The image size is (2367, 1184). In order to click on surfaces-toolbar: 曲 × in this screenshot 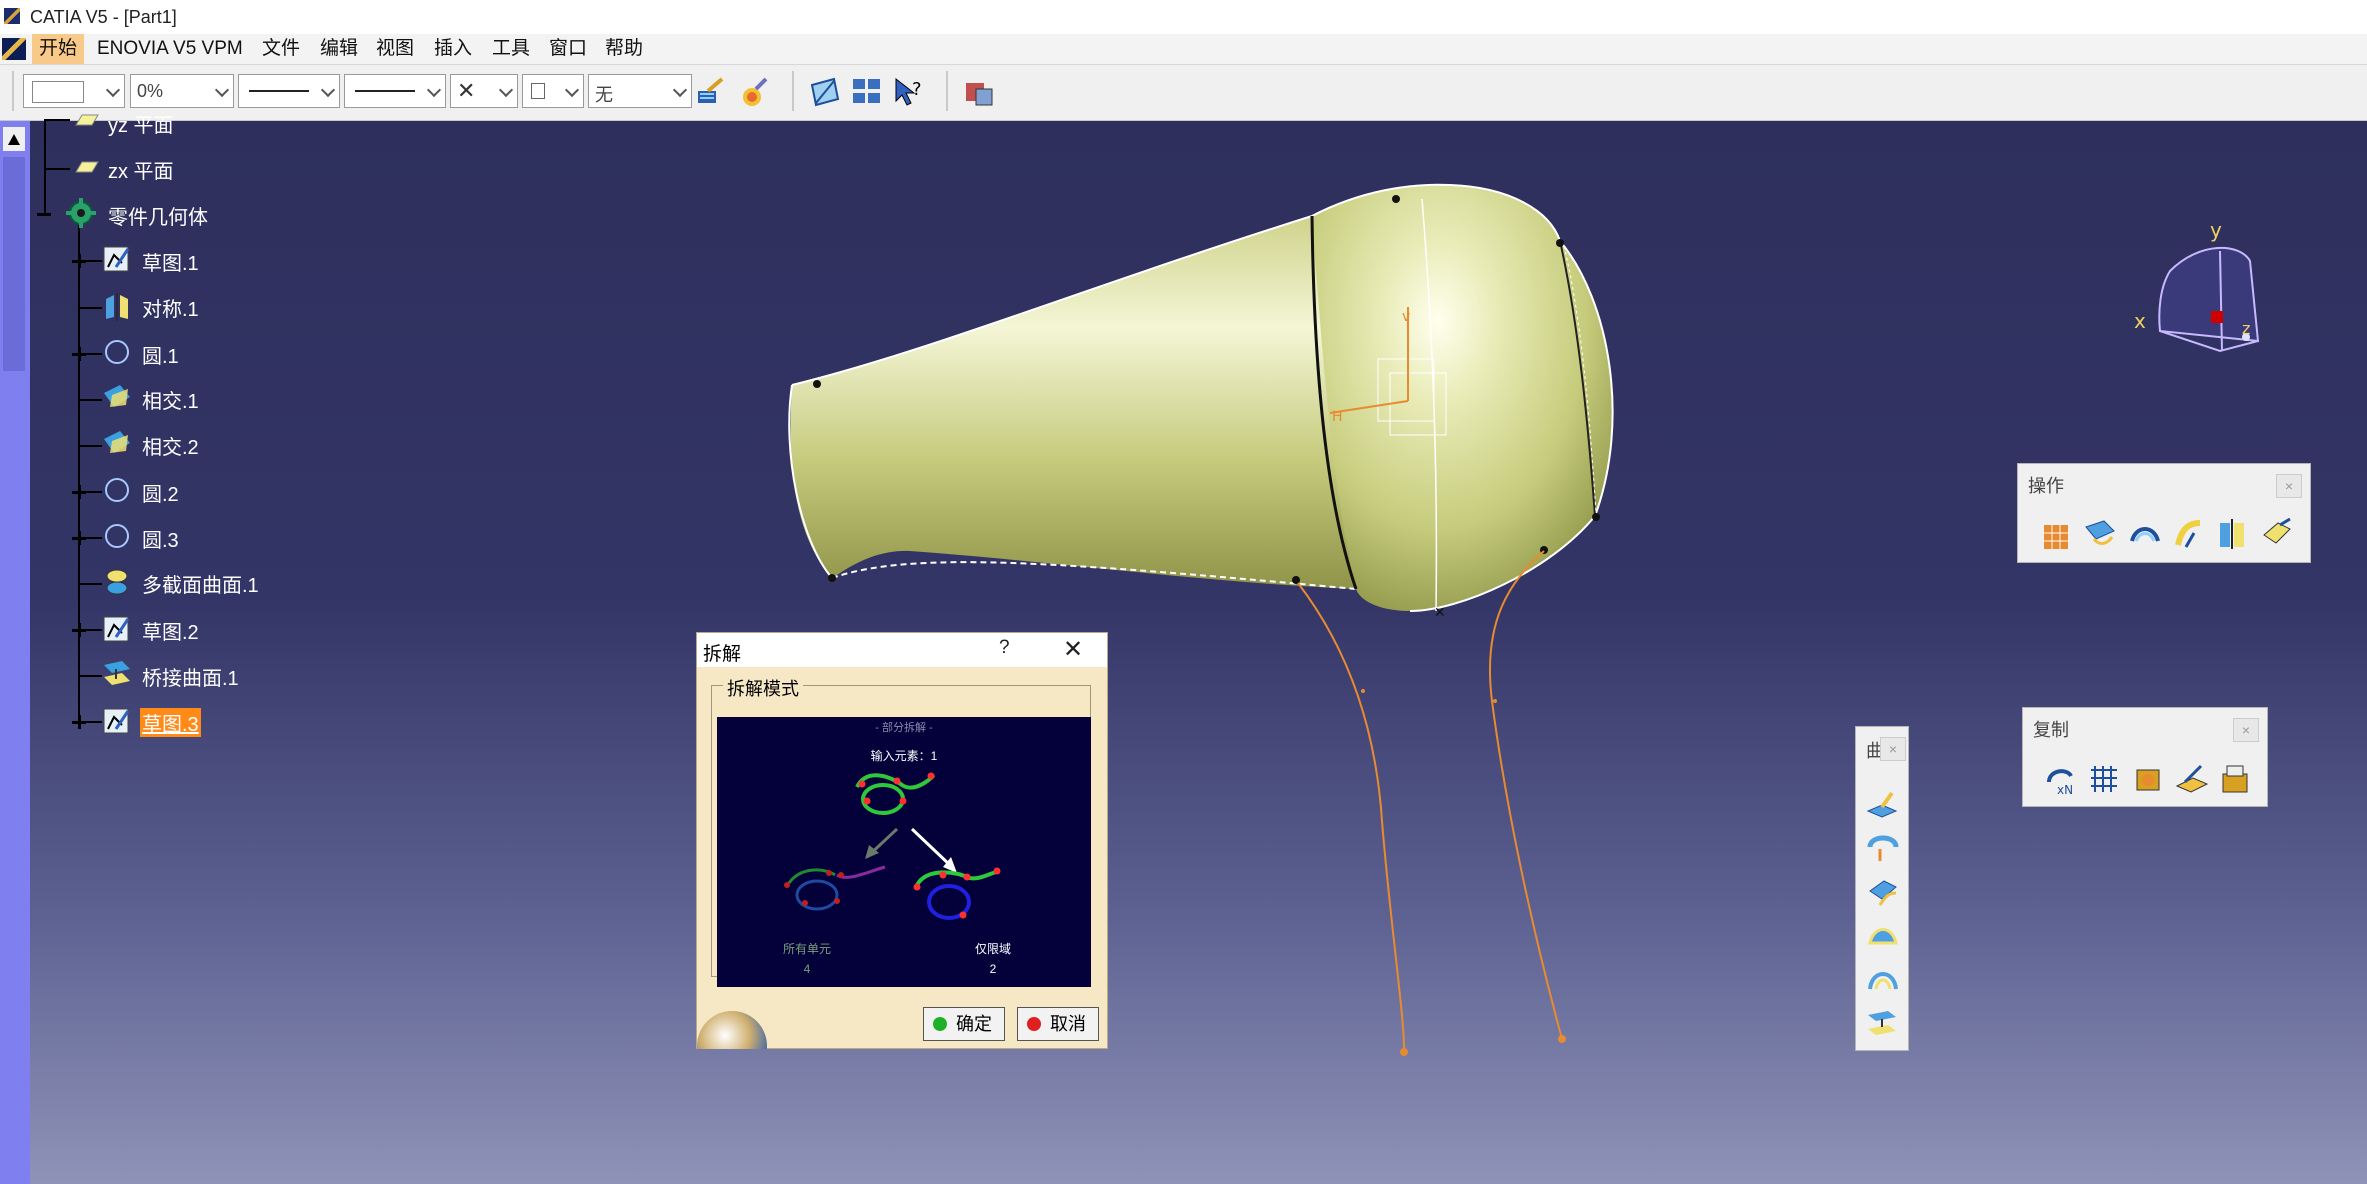, I will do `click(1882, 888)`.